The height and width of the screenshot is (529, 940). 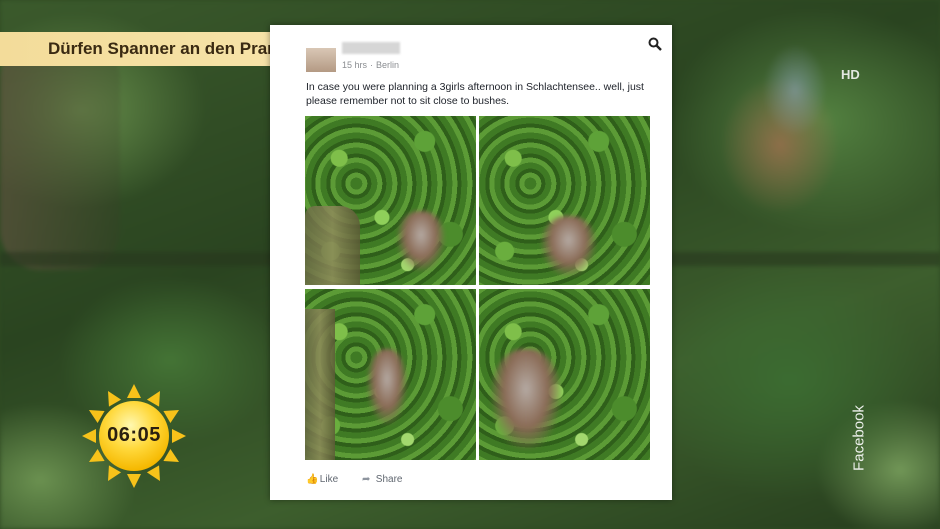 What do you see at coordinates (655, 44) in the screenshot?
I see `search-icon` at bounding box center [655, 44].